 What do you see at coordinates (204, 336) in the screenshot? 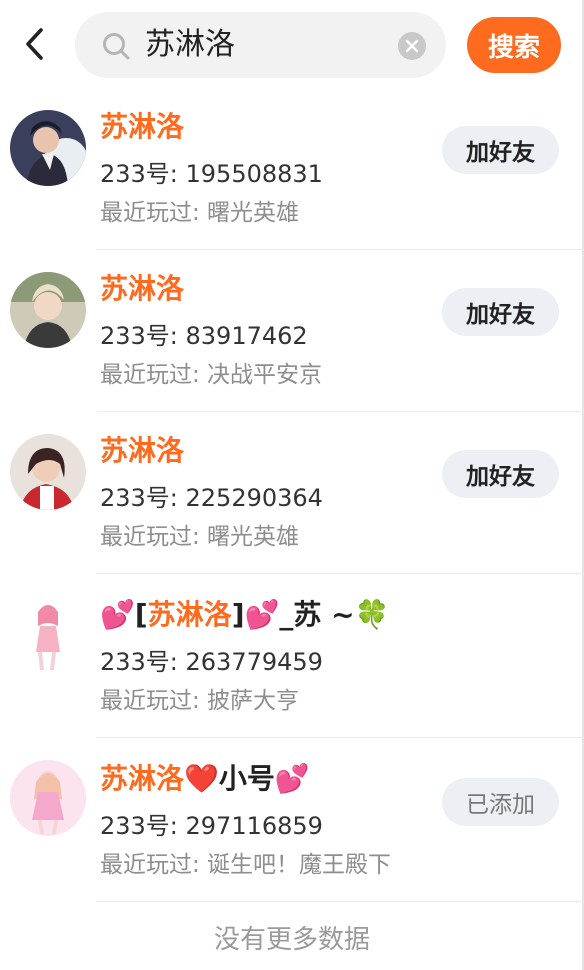
I see `user-id: 233号: 83917462` at bounding box center [204, 336].